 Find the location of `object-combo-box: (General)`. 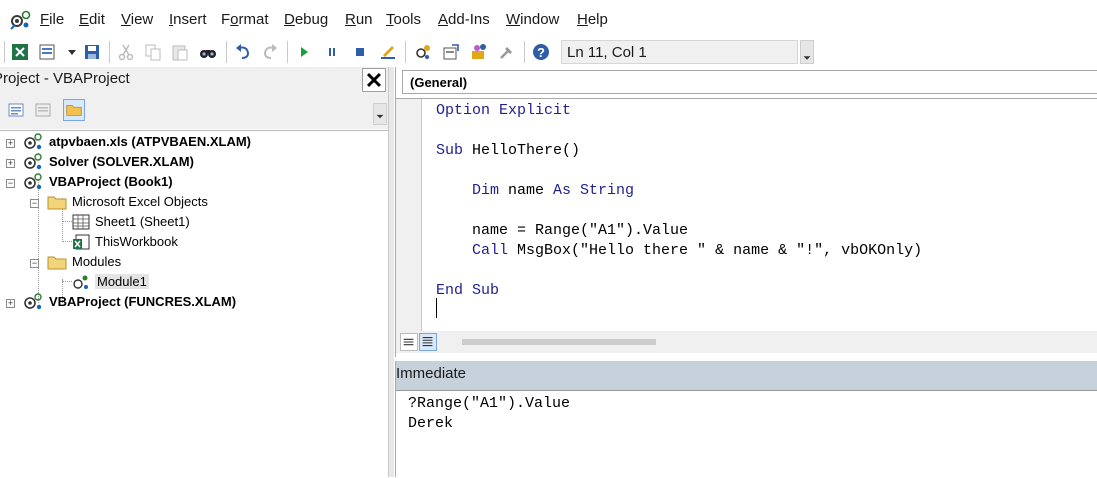

object-combo-box: (General) is located at coordinates (749, 82).